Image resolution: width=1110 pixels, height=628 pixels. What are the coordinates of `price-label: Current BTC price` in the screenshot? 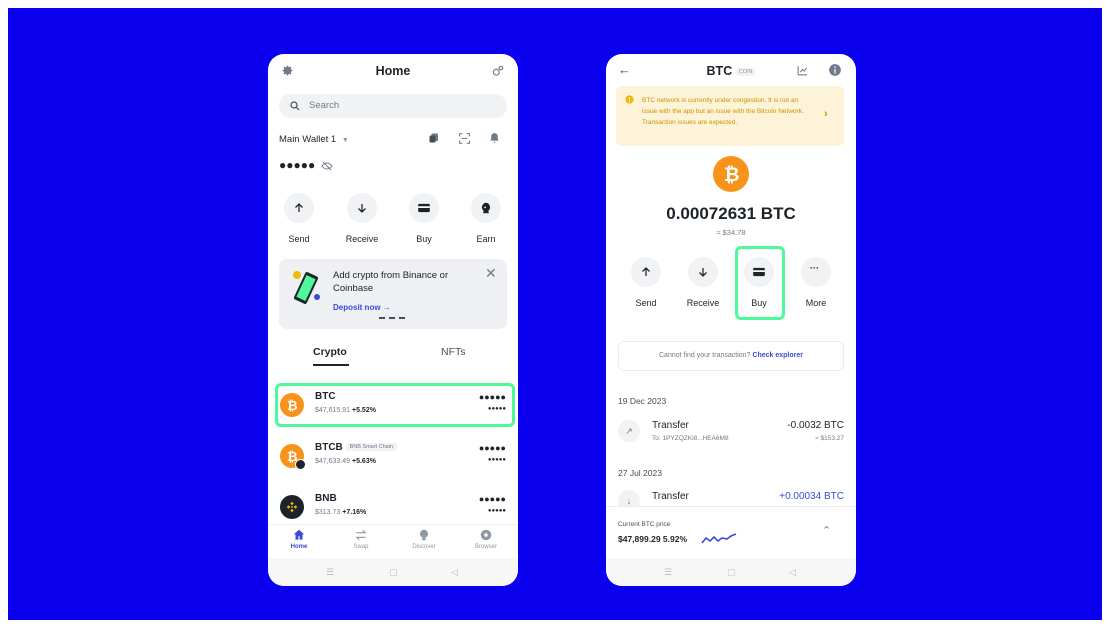 It's located at (644, 524).